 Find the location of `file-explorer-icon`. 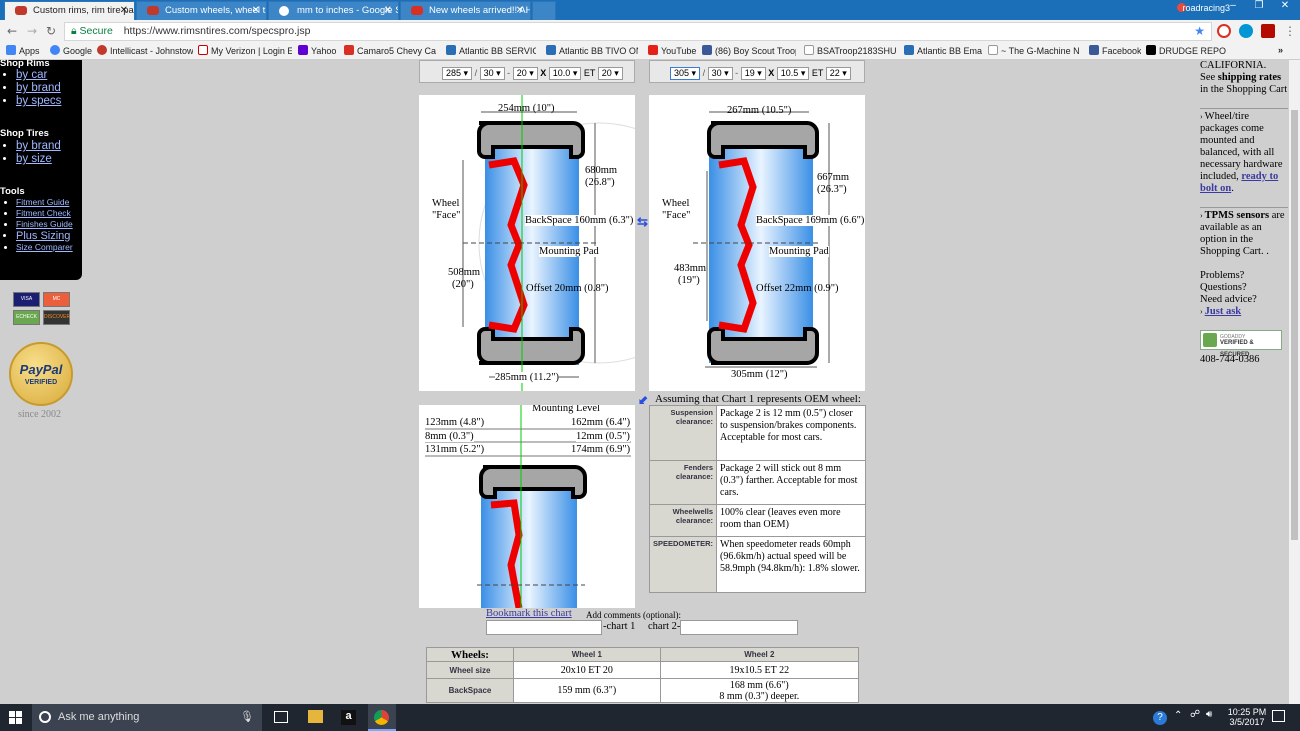

file-explorer-icon is located at coordinates (315, 716).